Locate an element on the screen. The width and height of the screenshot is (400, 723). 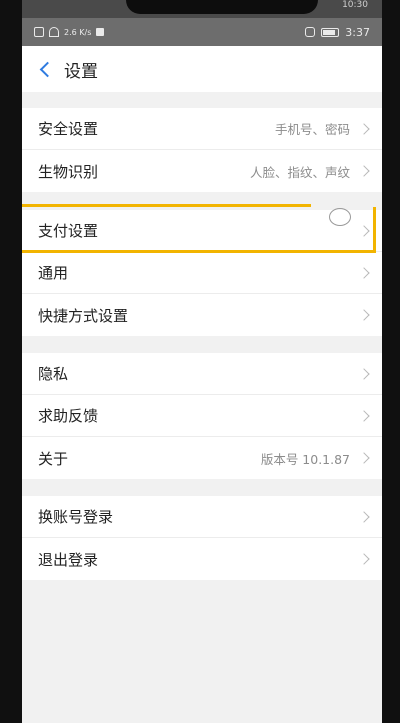
row-general: 通用 is located at coordinates (202, 273).